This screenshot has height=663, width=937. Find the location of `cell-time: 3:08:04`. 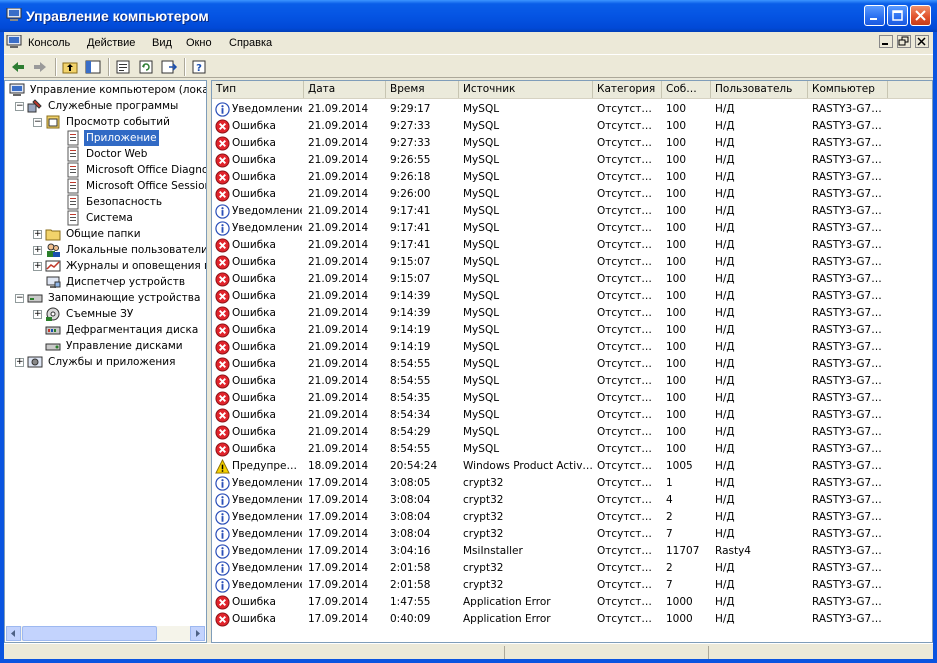

cell-time: 3:08:04 is located at coordinates (410, 534).